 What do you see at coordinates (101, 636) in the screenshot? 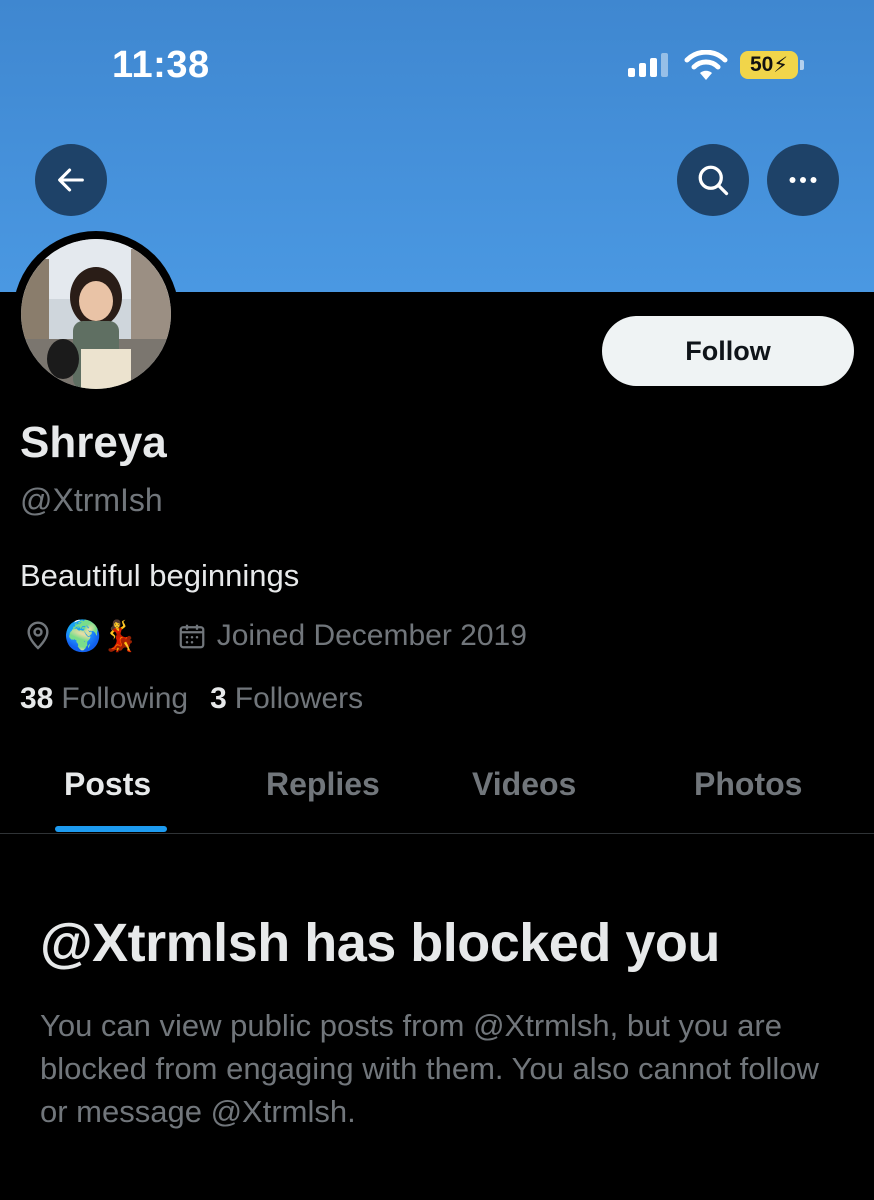
I see `location-emojis: 🌍💃` at bounding box center [101, 636].